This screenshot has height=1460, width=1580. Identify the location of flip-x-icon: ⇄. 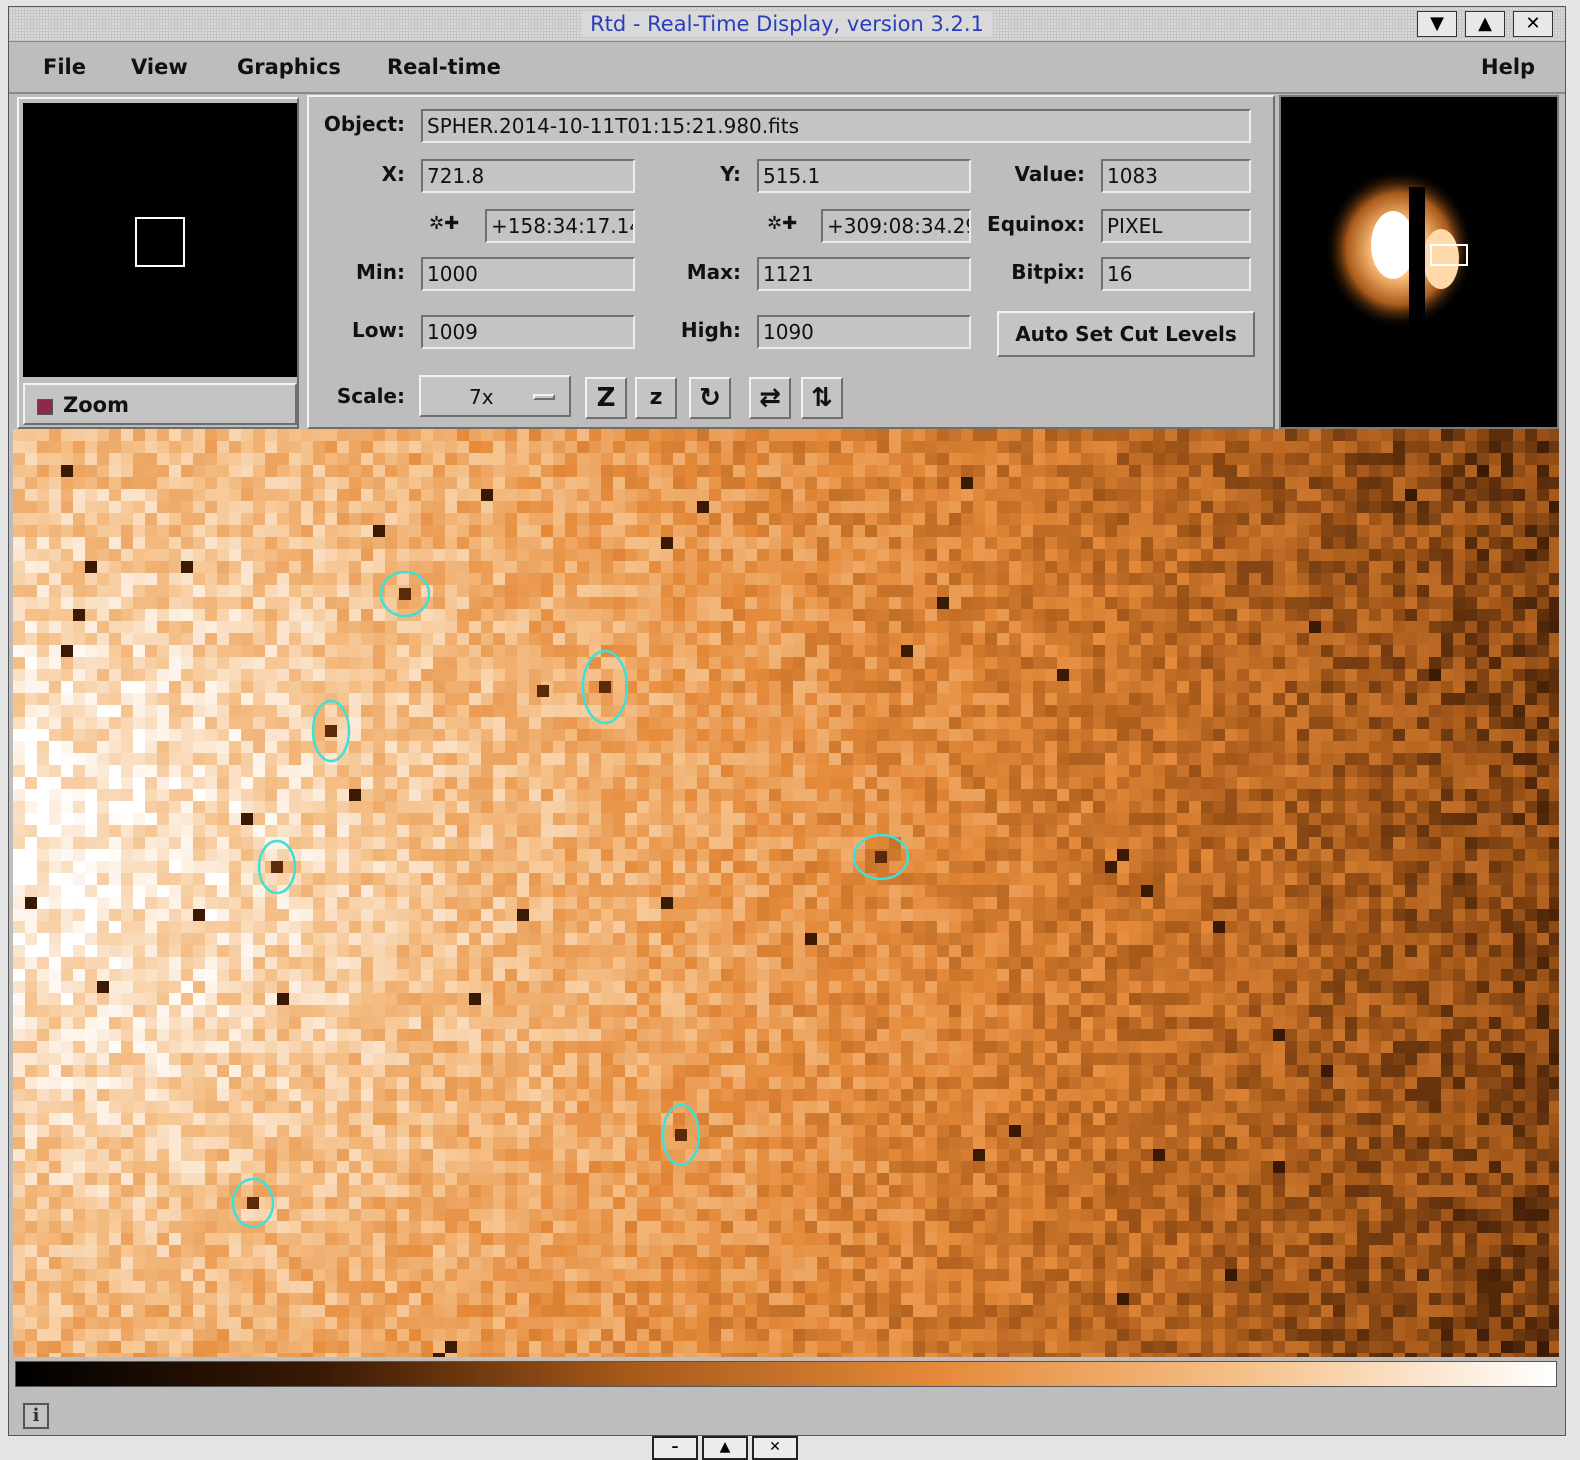
(770, 398).